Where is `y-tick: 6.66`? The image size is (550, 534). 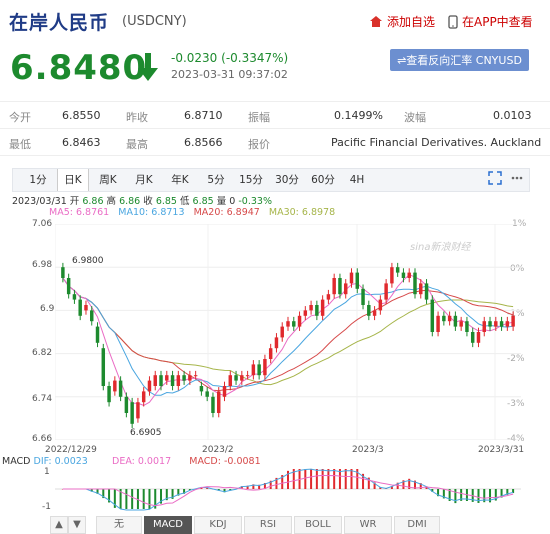 y-tick: 6.66 is located at coordinates (42, 439).